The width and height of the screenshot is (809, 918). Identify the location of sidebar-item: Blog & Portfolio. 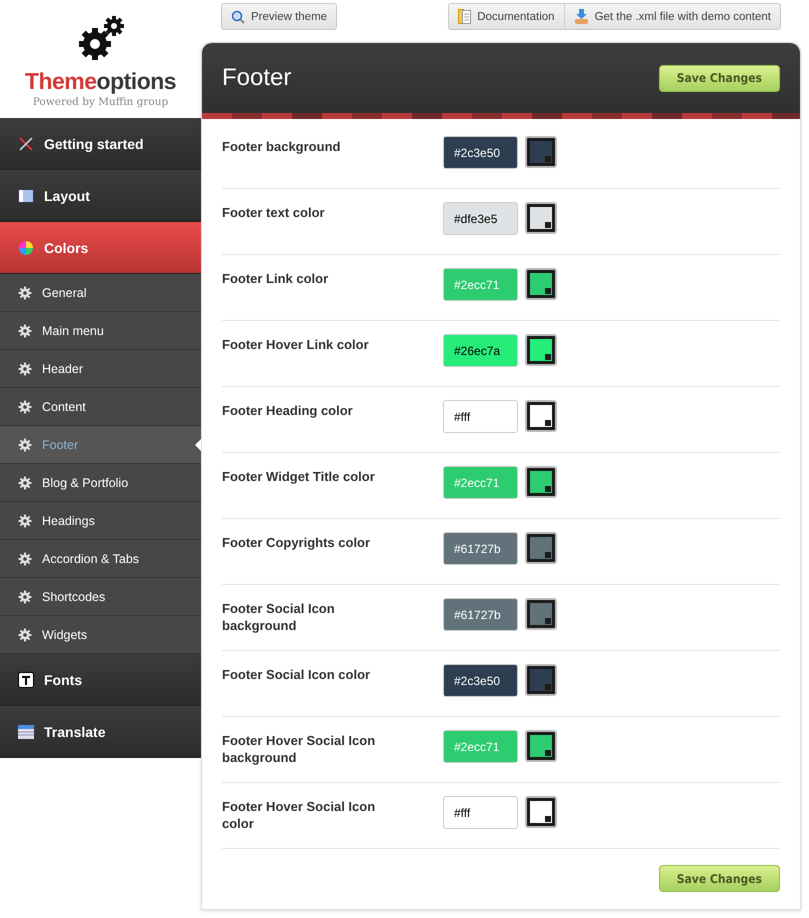
(100, 483).